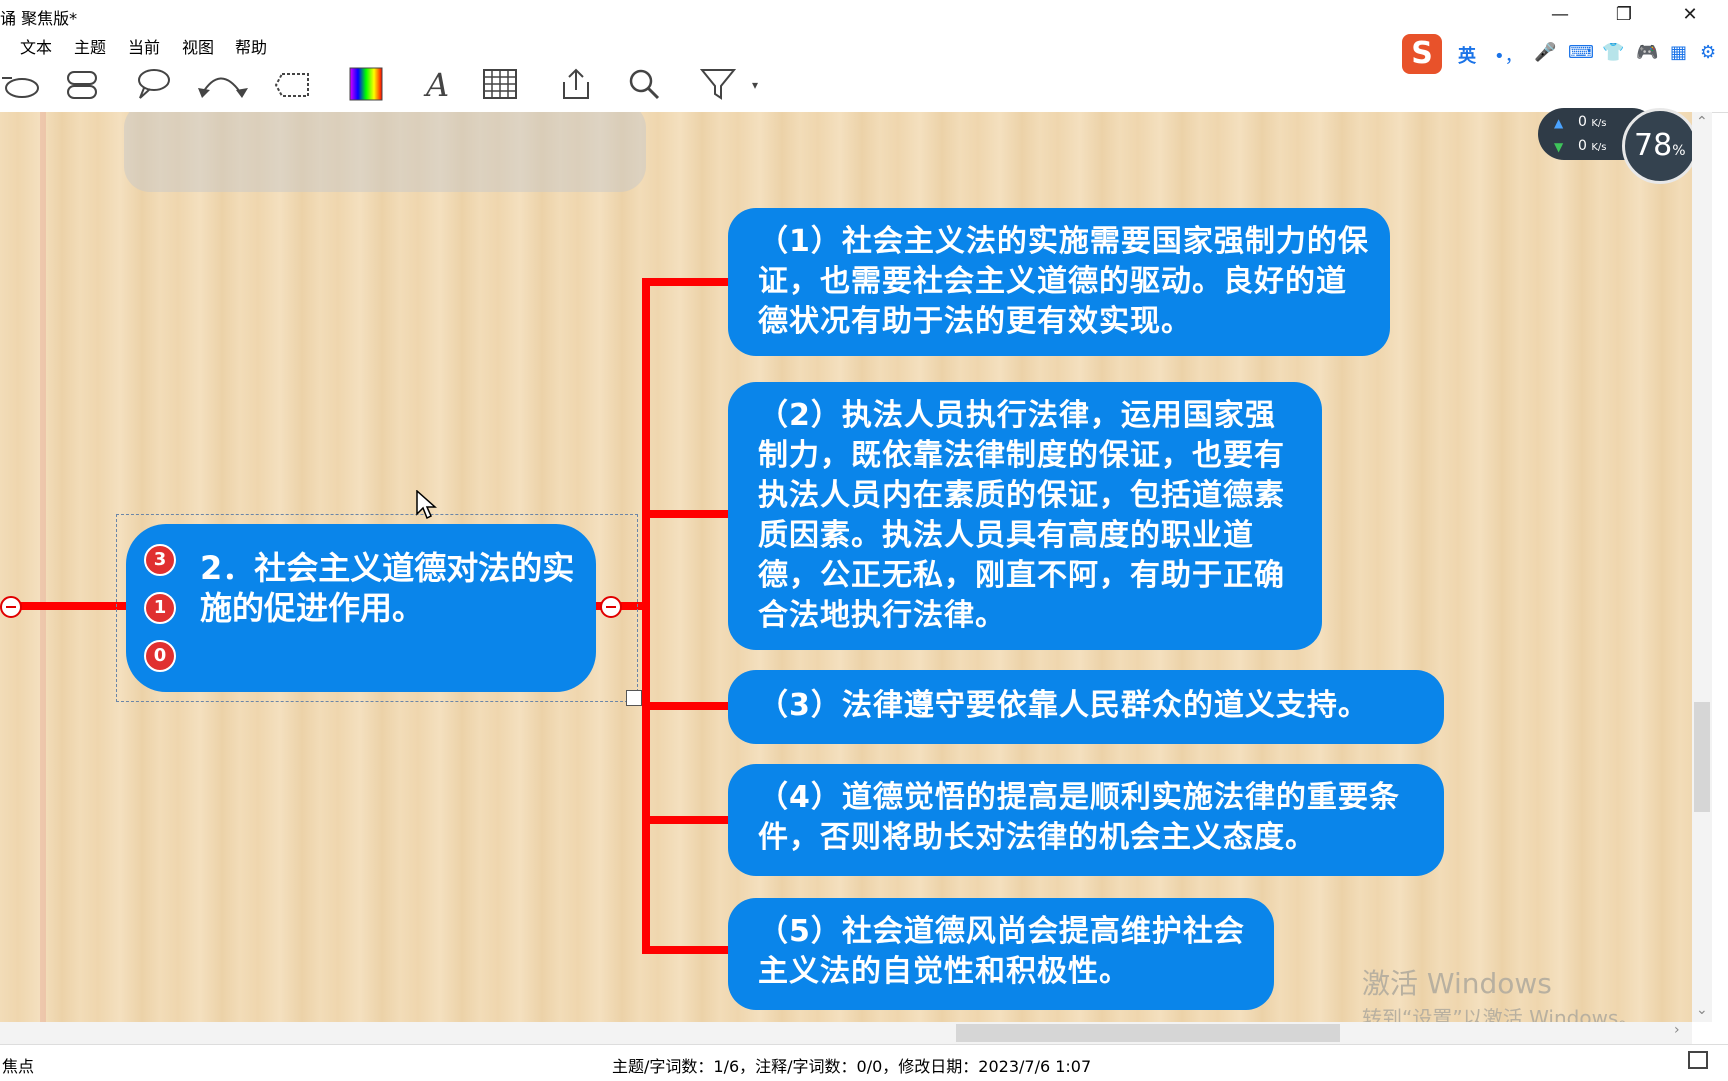 The image size is (1728, 1081). What do you see at coordinates (1079, 817) in the screenshot?
I see `branch-text-4: （4）道德觉悟的提高是顺利实施法律的重要条件，否则将助长对法律的机会主义态度。` at bounding box center [1079, 817].